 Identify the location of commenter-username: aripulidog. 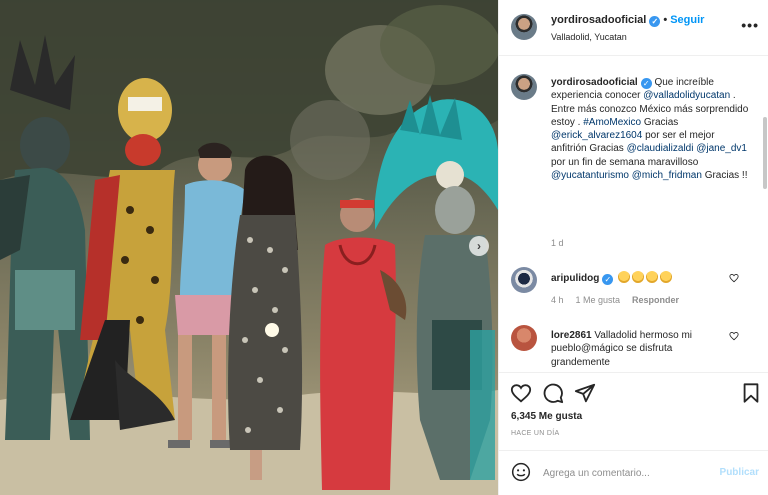
(575, 278).